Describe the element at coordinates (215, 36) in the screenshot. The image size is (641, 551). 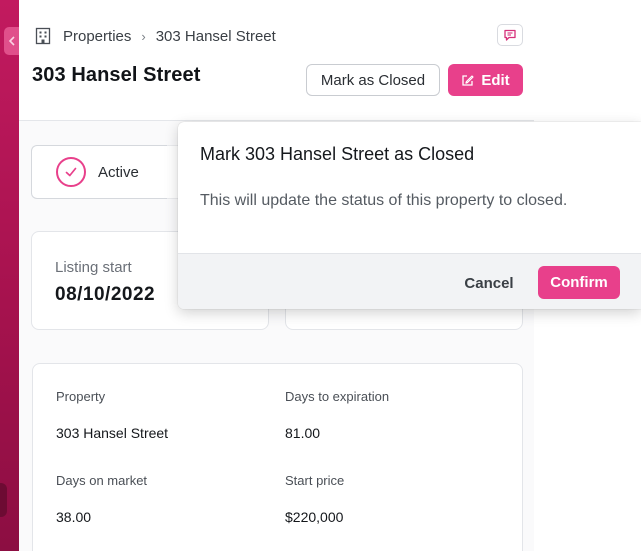
I see `breadcrumb-current: 303 Hansel Street` at that location.